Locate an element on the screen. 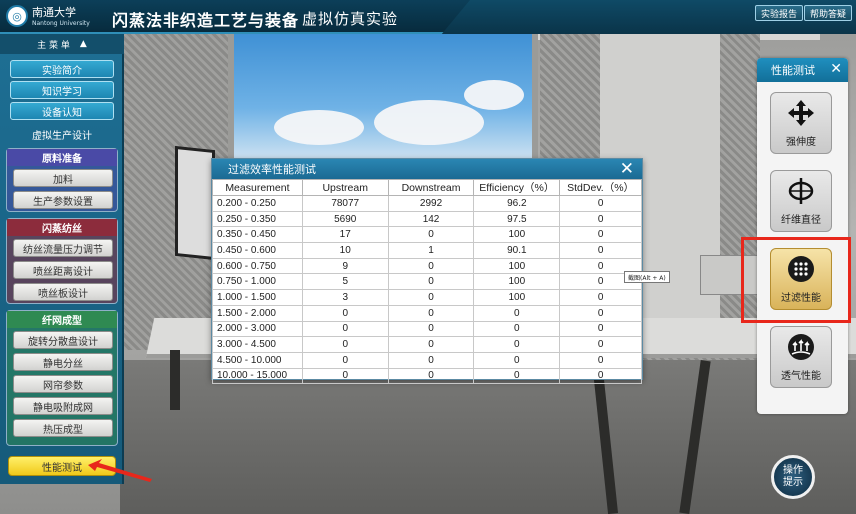 This screenshot has height=514, width=856. main-menu-header: 主 菜 单 ▲ is located at coordinates (62, 44).